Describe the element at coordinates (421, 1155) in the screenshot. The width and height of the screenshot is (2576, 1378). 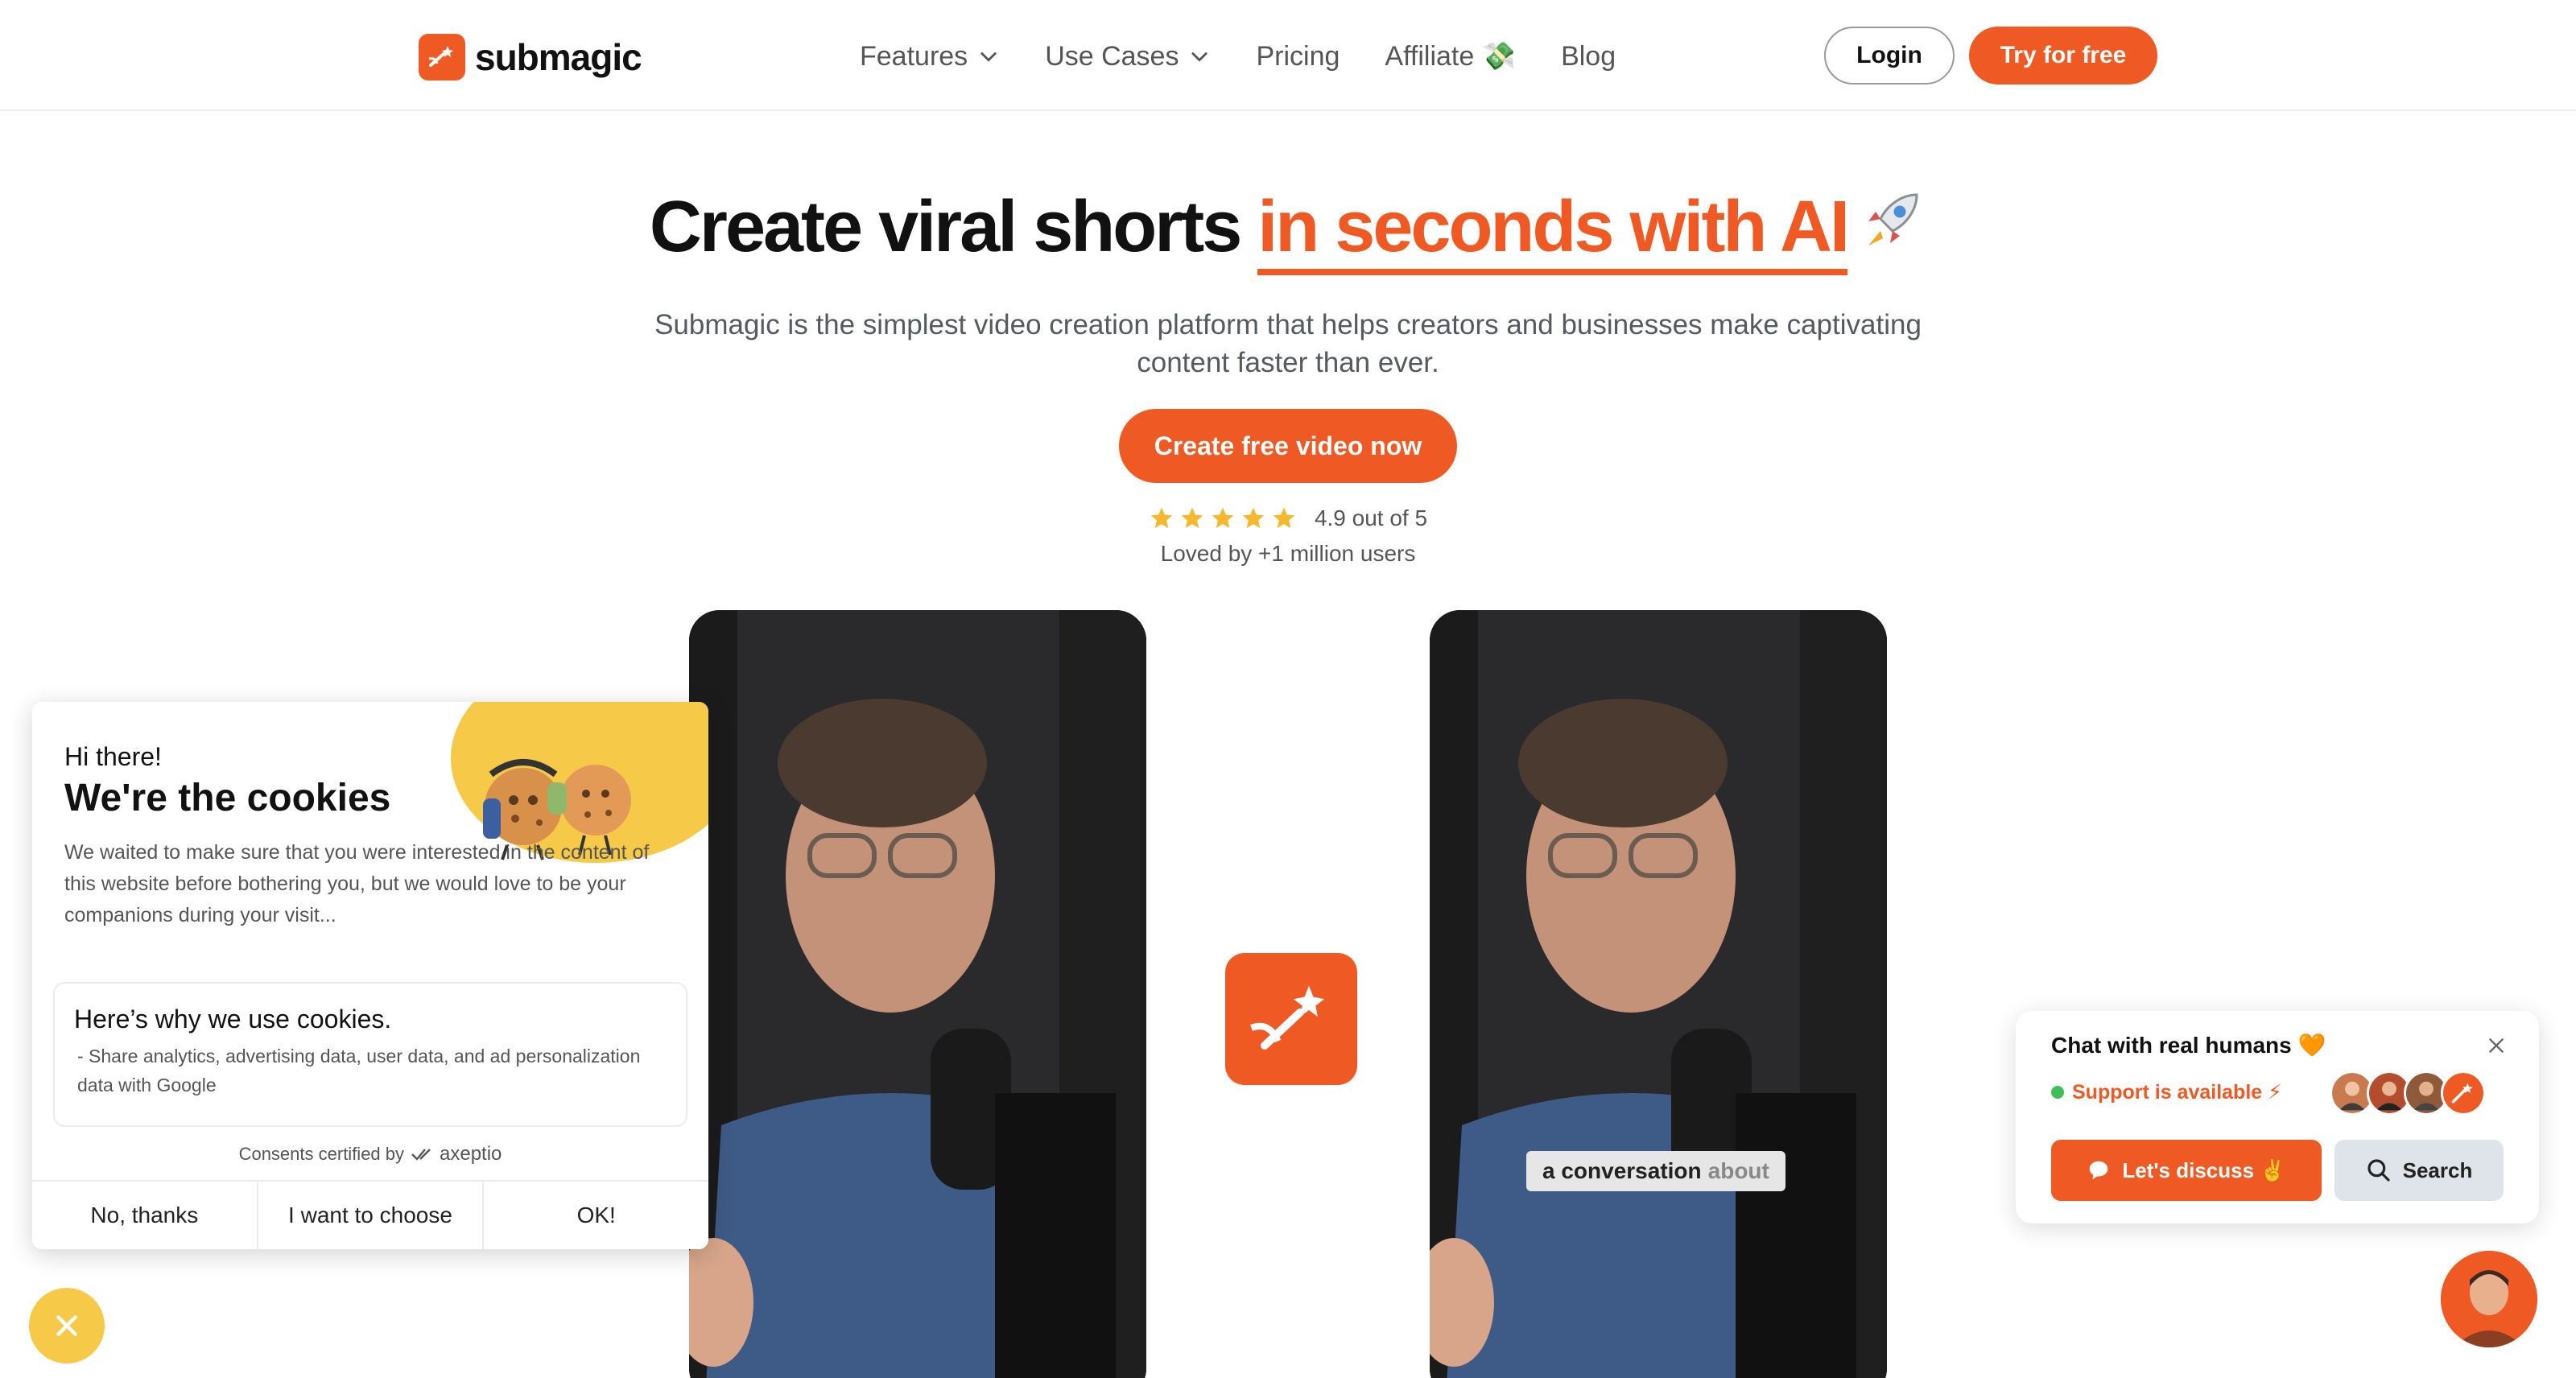
I see `axeptio-check-icon` at that location.